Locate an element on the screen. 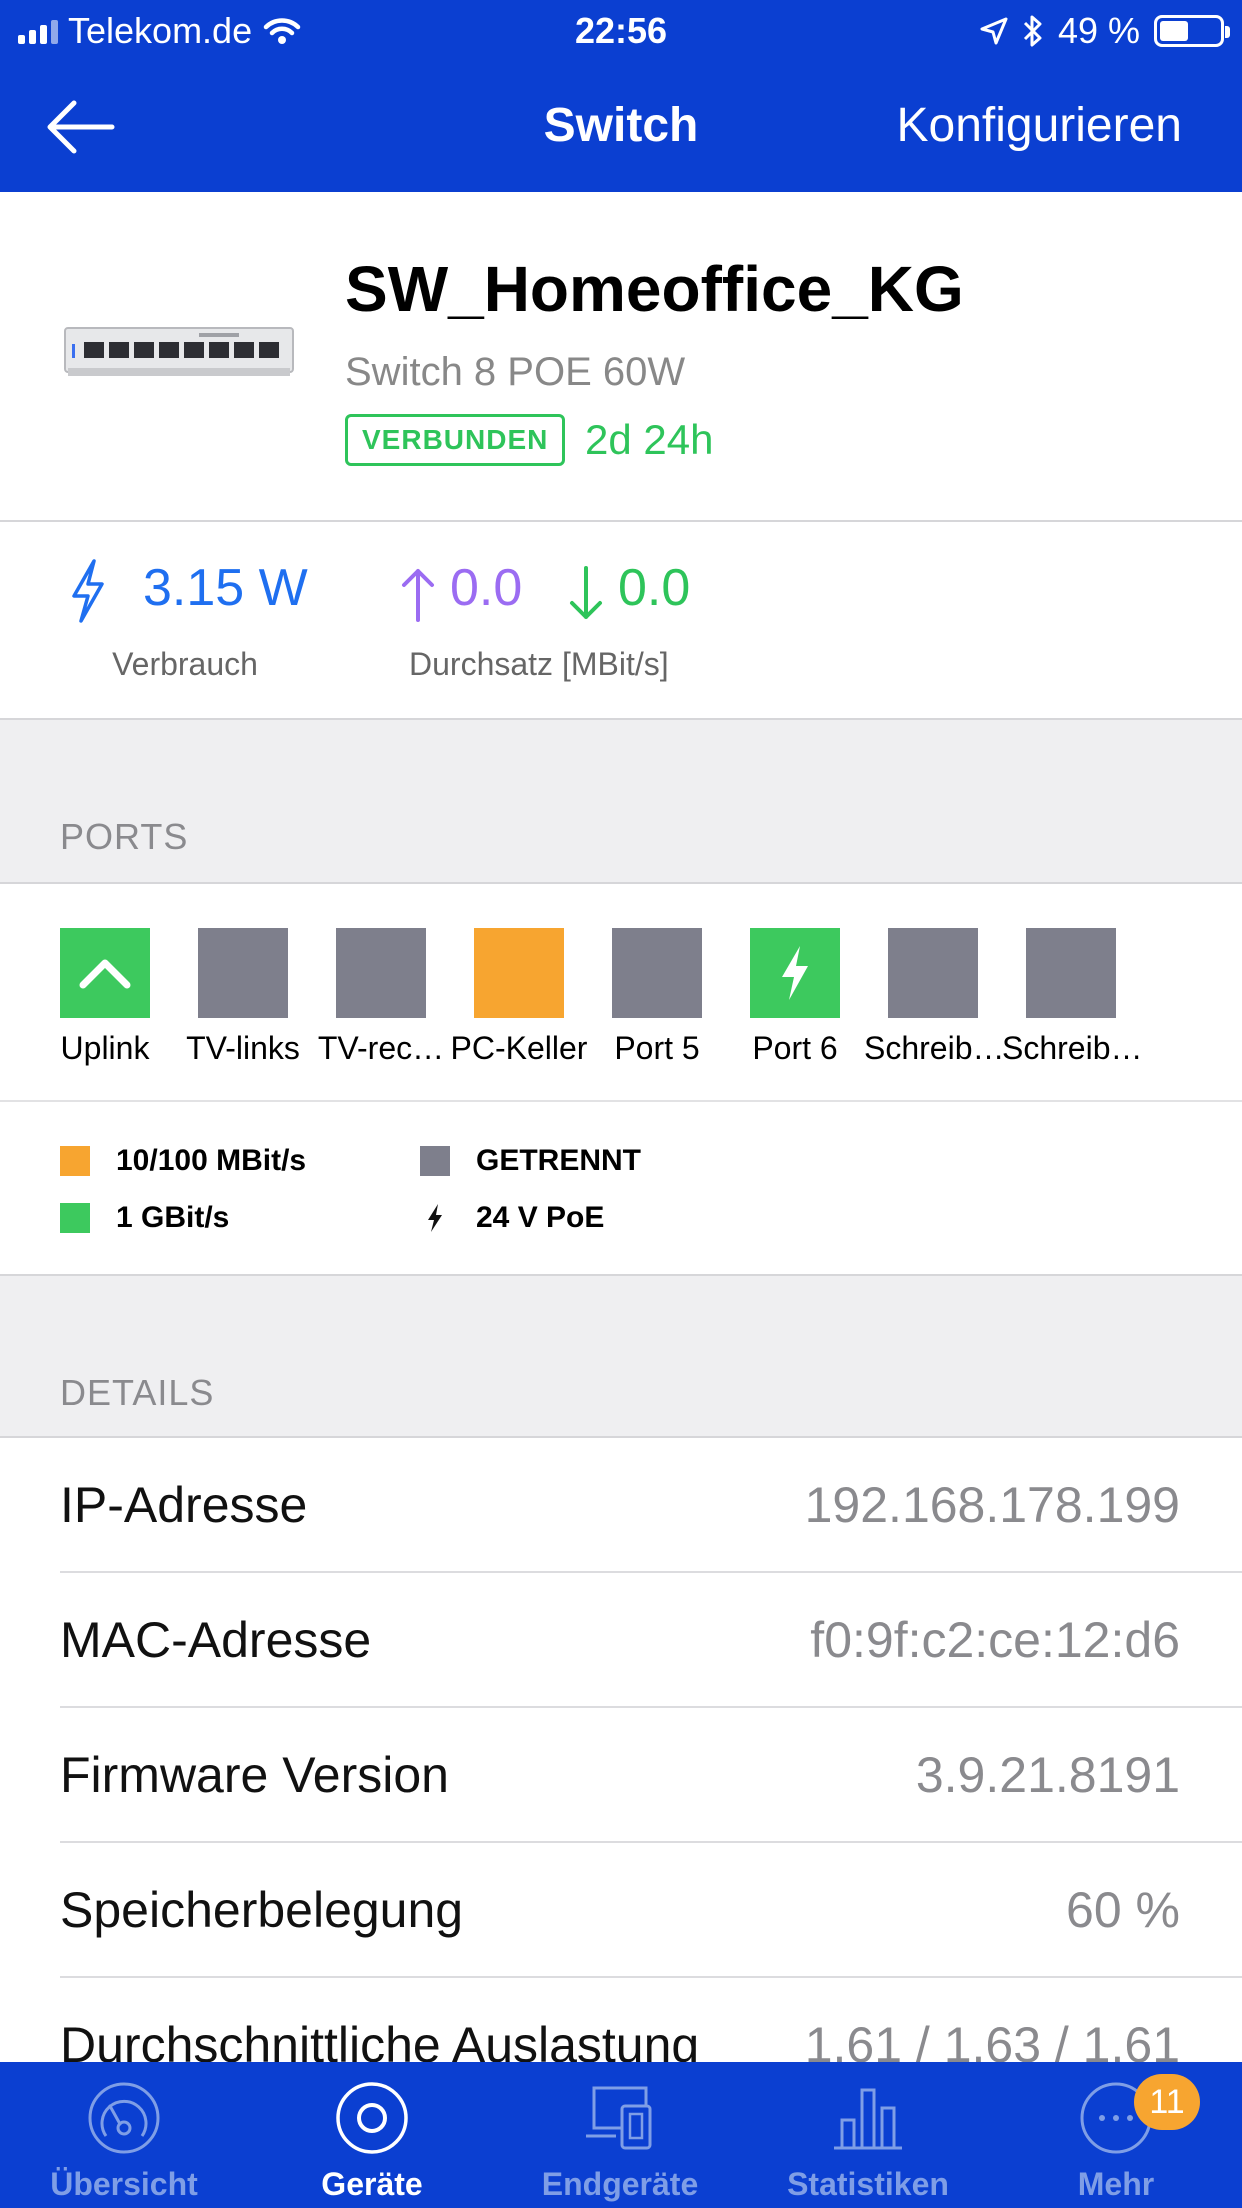 This screenshot has height=2208, width=1242. legend-10-100: 10/100 MBit/s is located at coordinates (183, 1161).